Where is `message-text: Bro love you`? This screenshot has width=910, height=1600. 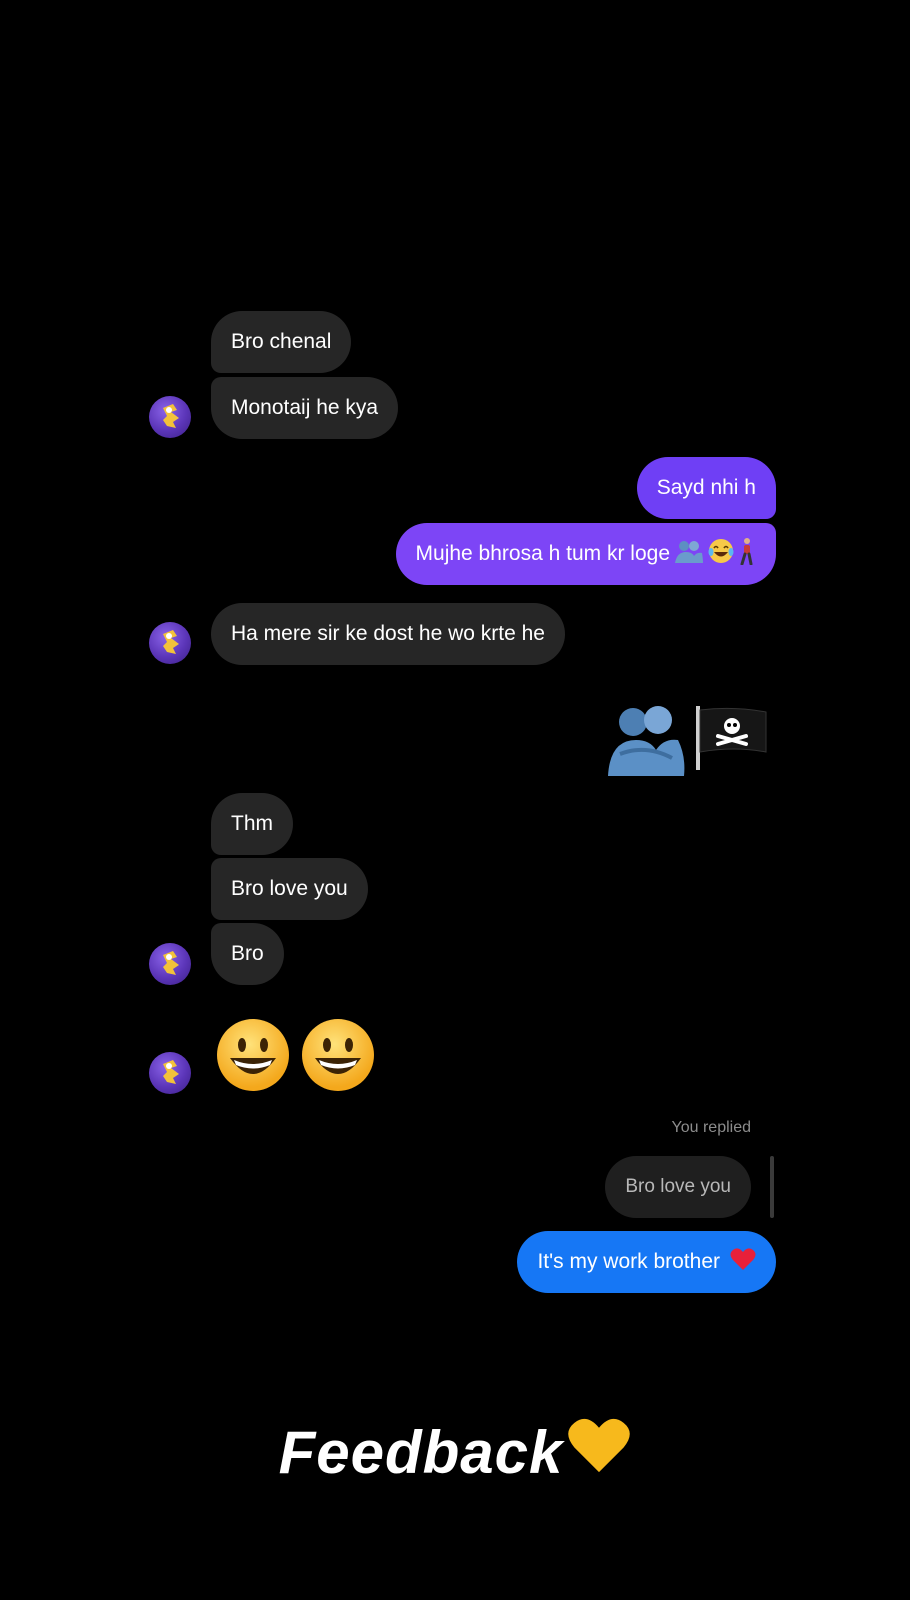 message-text: Bro love you is located at coordinates (289, 889).